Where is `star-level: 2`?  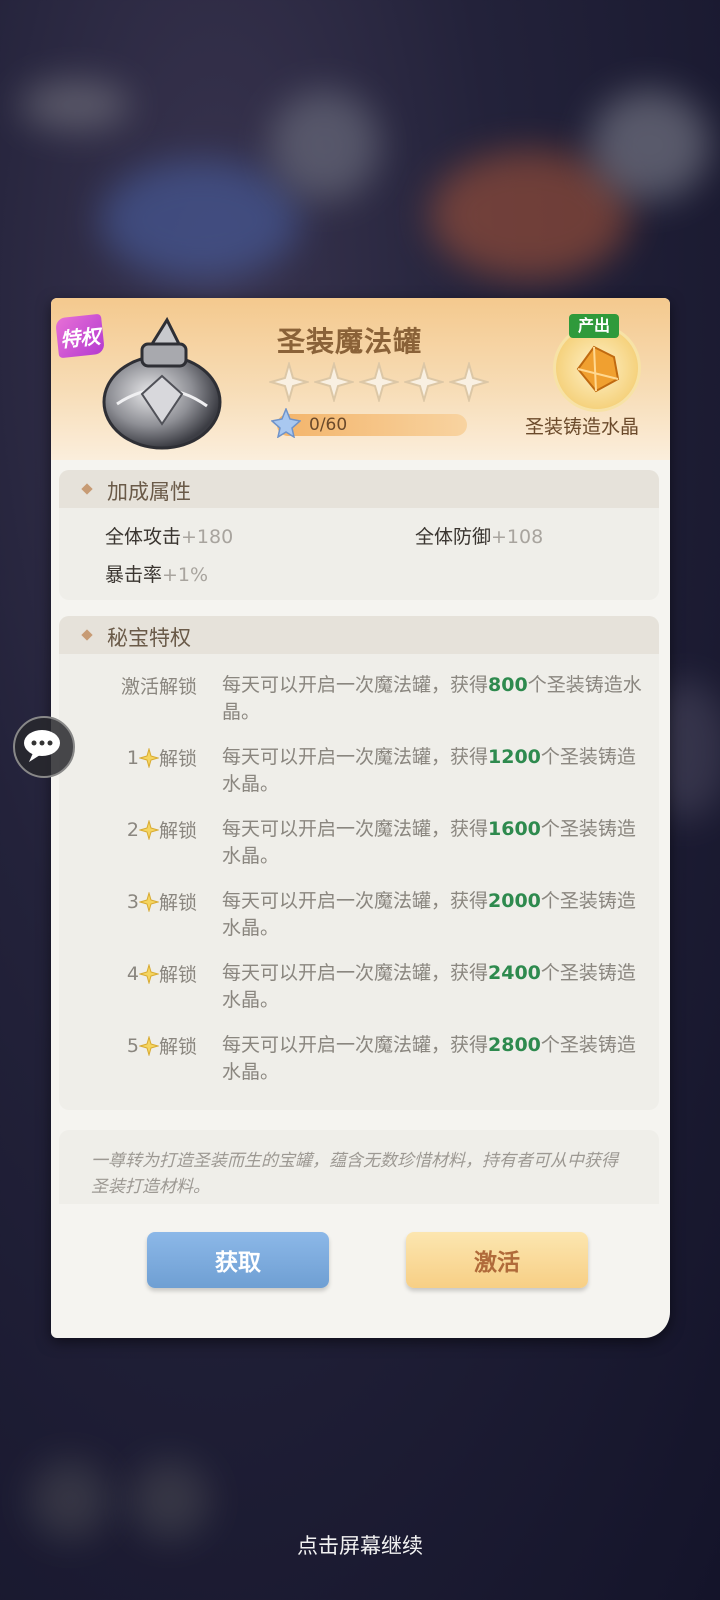 star-level: 2 is located at coordinates (132, 829).